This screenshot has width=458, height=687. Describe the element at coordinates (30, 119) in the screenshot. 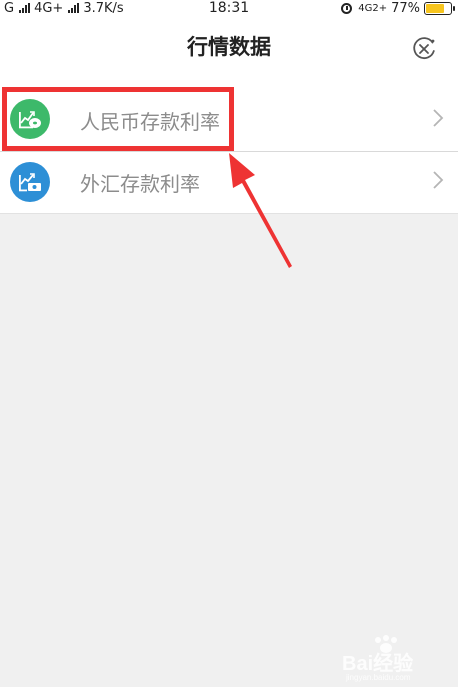

I see `rmb-deposit-chart-icon` at that location.